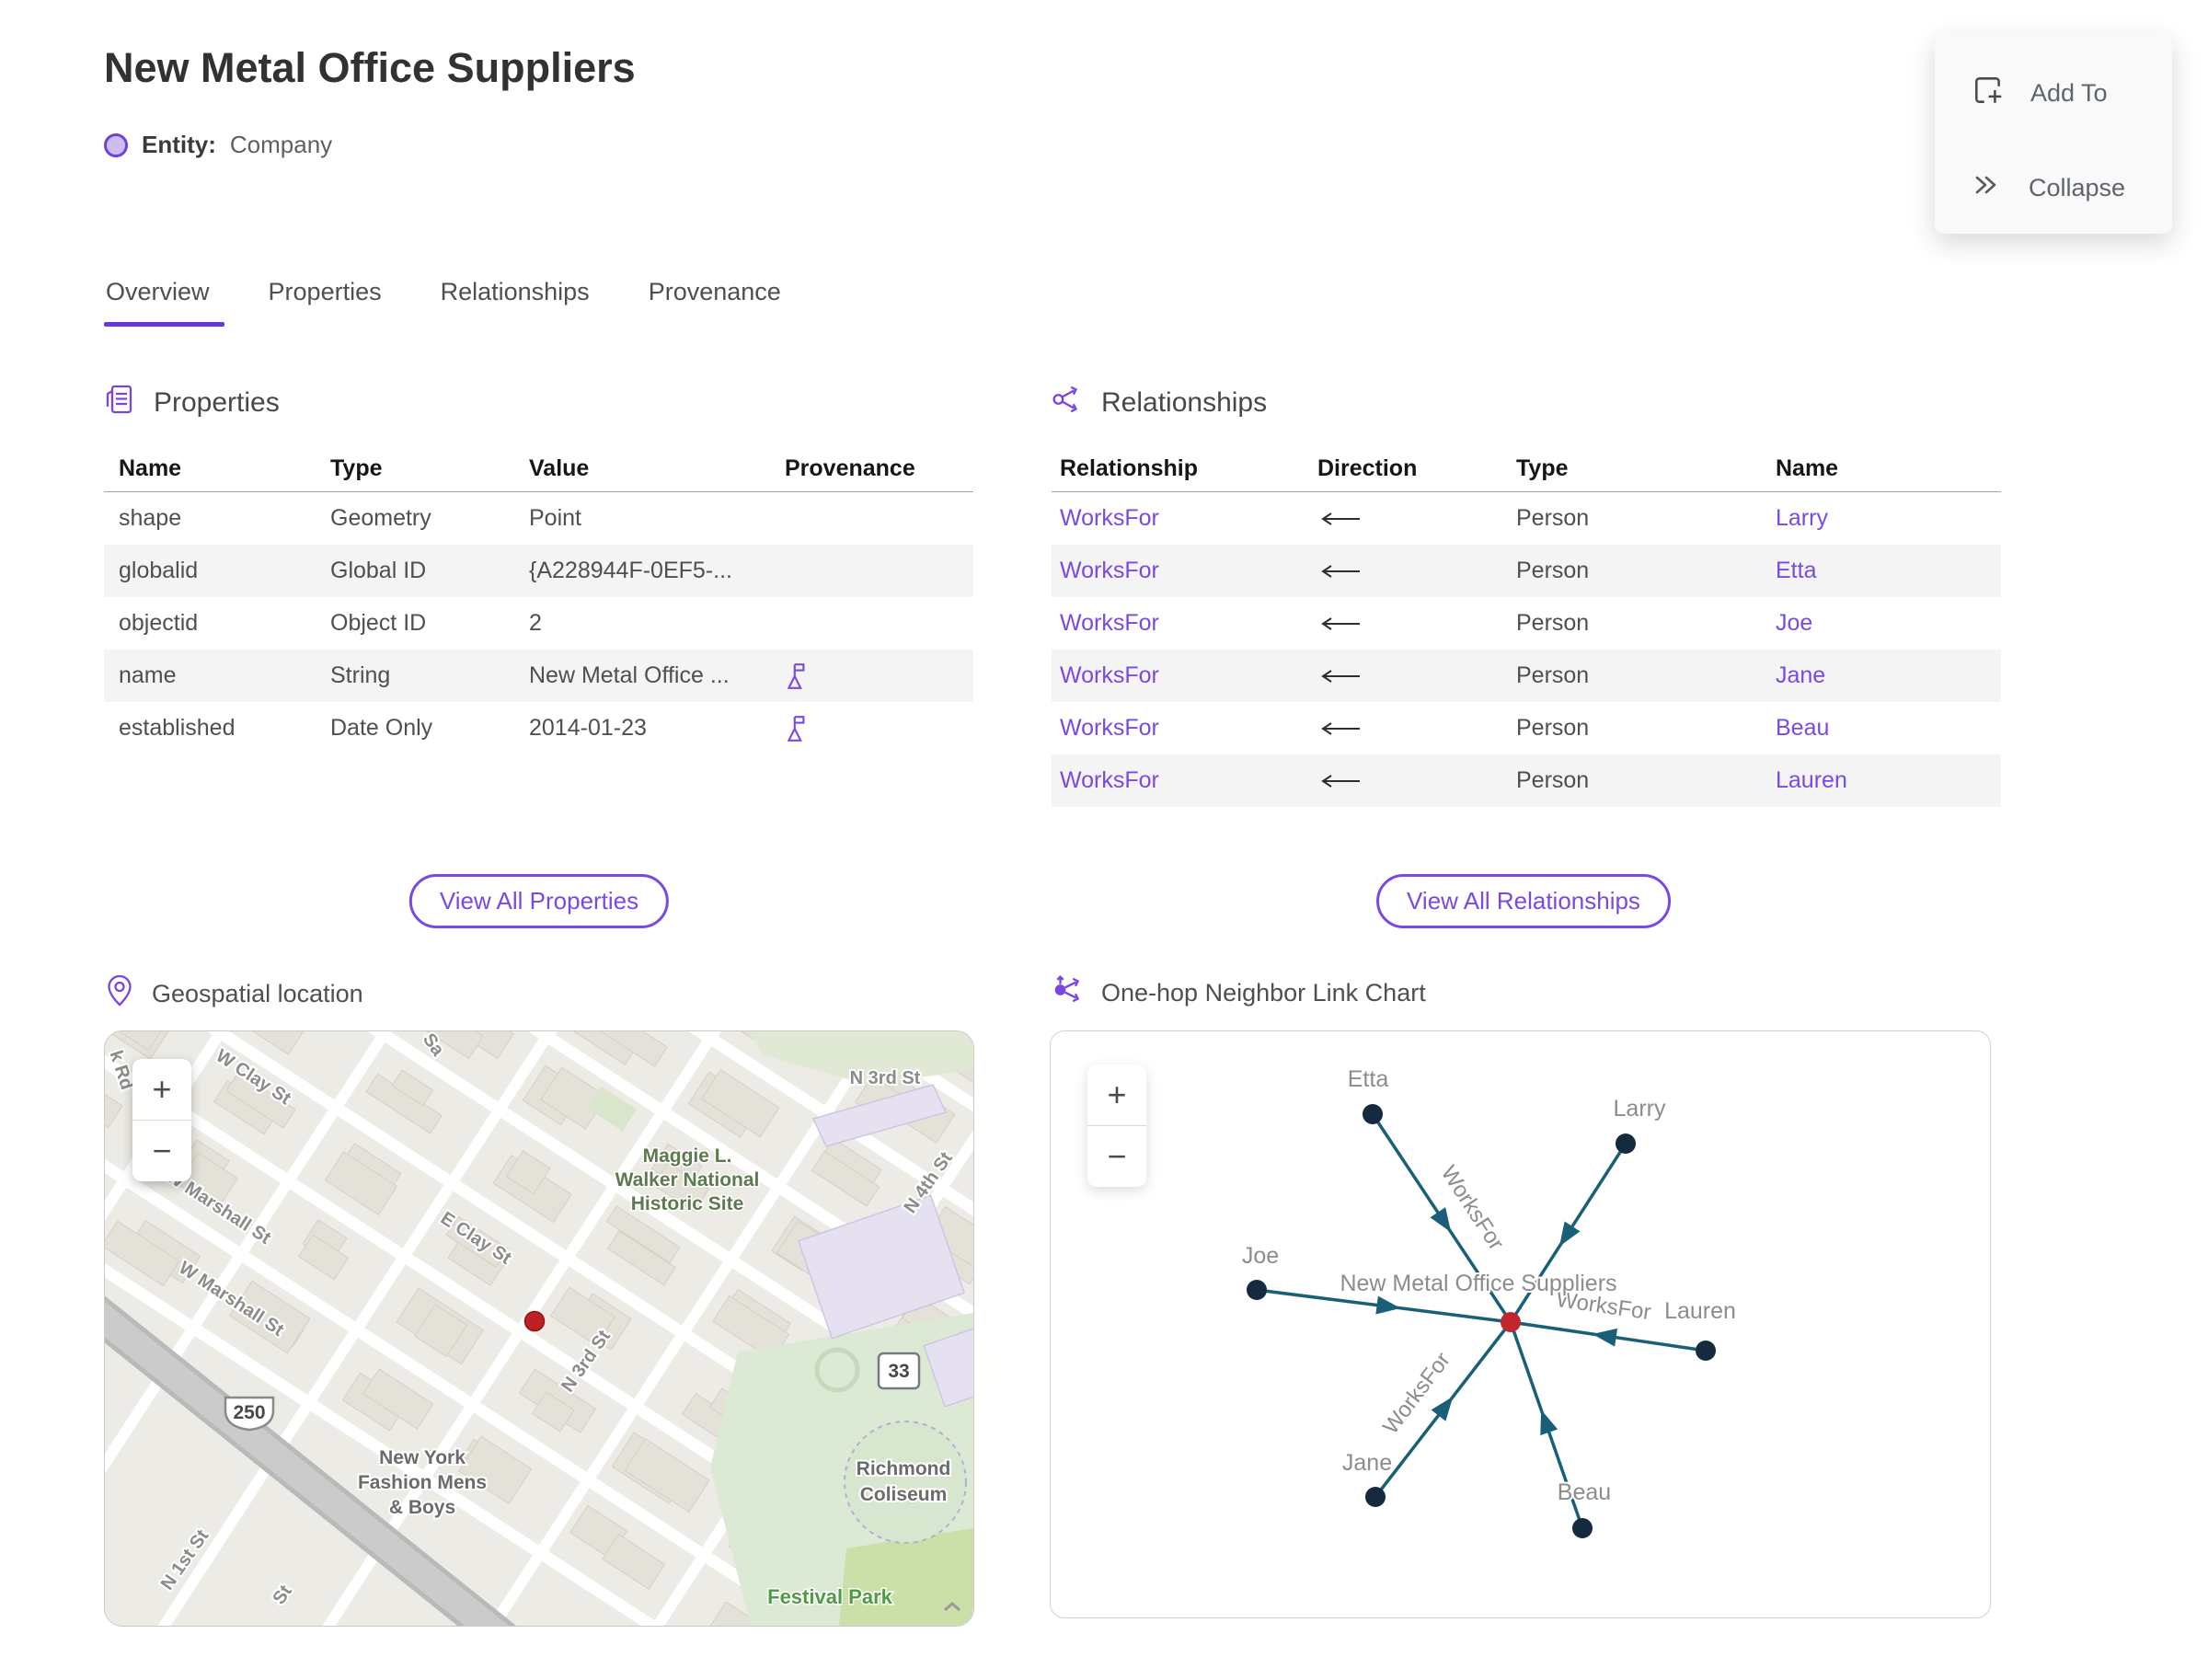 The width and height of the screenshot is (2208, 1680). What do you see at coordinates (1700, 1311) in the screenshot?
I see `chart-node-label: Lauren` at bounding box center [1700, 1311].